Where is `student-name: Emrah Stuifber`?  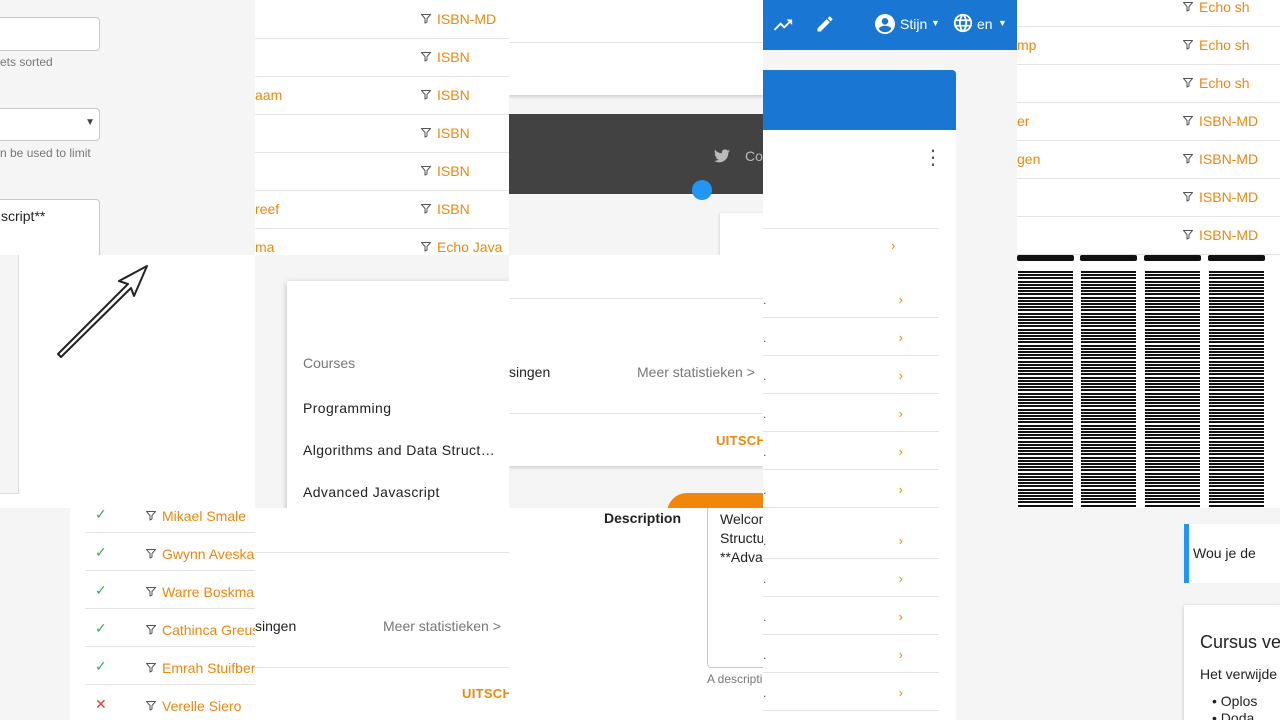
student-name: Emrah Stuifber is located at coordinates (208, 668).